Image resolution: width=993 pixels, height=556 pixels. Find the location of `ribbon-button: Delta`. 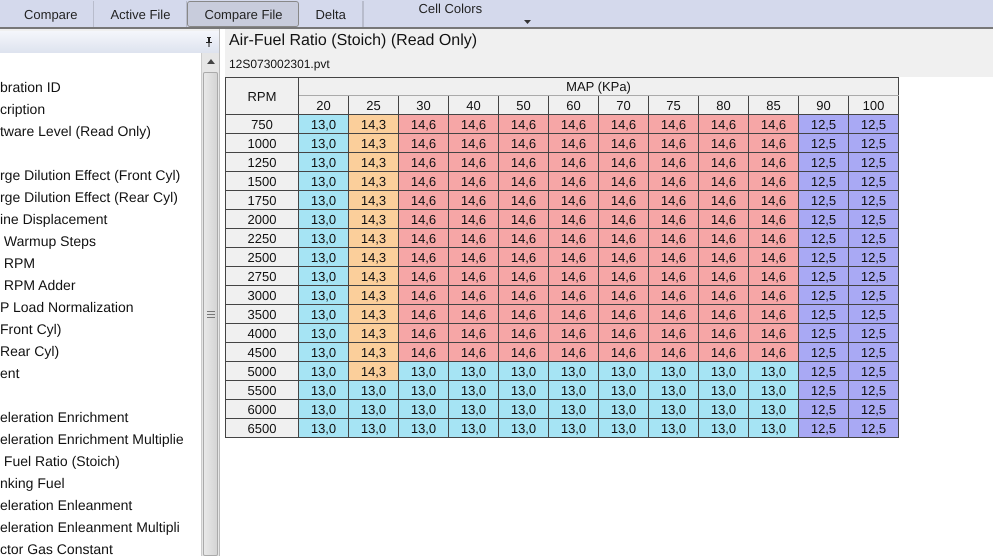

ribbon-button: Delta is located at coordinates (331, 14).